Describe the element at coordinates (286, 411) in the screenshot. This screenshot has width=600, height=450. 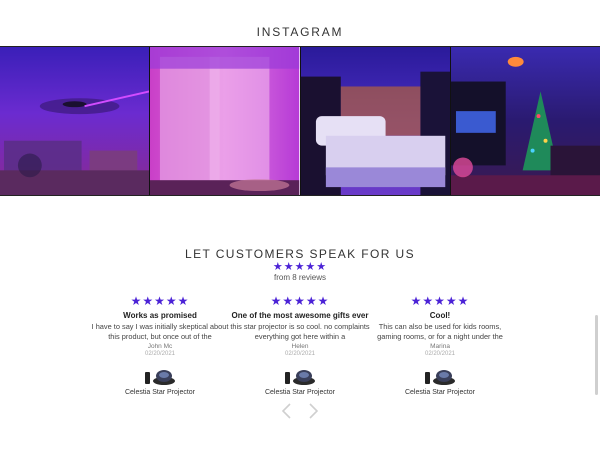
I see `chevron-left-icon` at that location.